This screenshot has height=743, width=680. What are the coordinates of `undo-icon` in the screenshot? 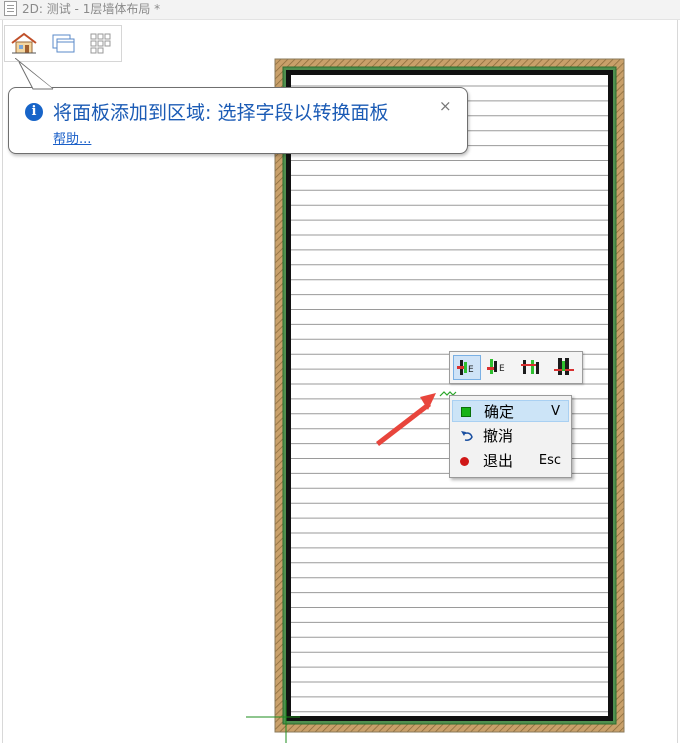 It's located at (467, 436).